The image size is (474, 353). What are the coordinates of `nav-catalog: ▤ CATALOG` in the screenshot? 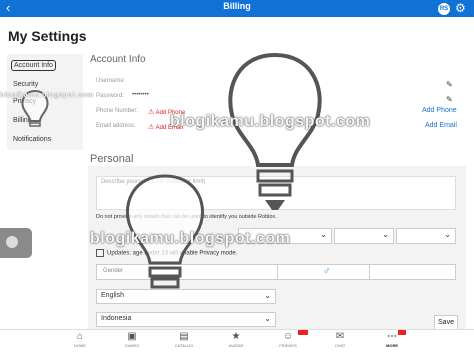 It's located at (184, 339).